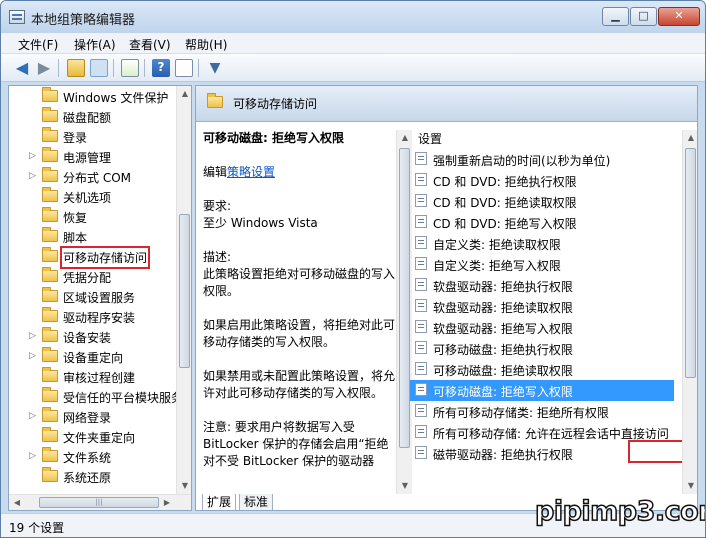  Describe the element at coordinates (130, 68) in the screenshot. I see `export-list-icon` at that location.